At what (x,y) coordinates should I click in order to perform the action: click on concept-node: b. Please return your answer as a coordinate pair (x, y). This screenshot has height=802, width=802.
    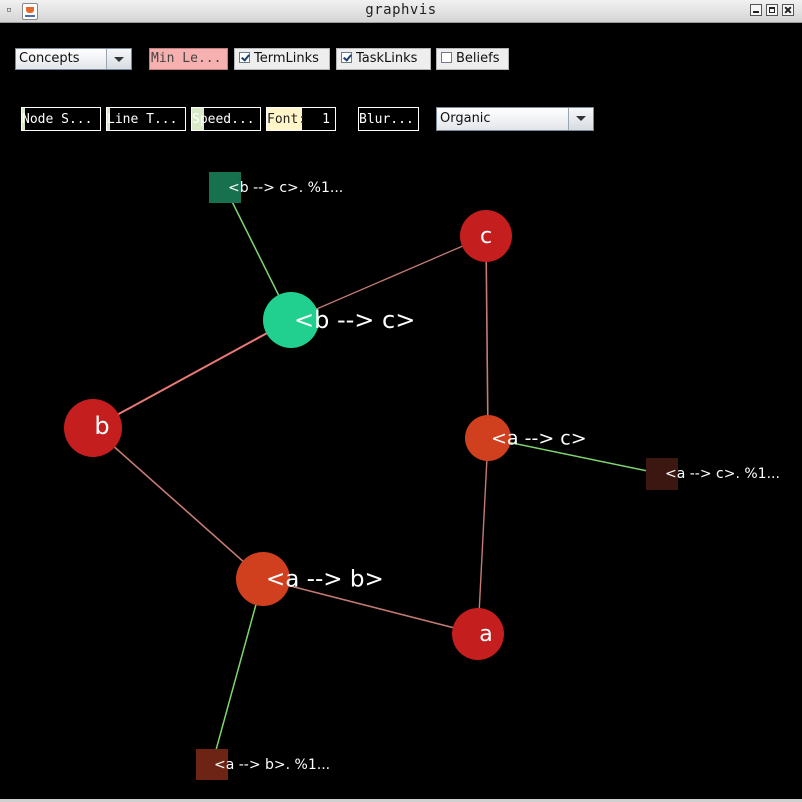
    Looking at the image, I should click on (93, 428).